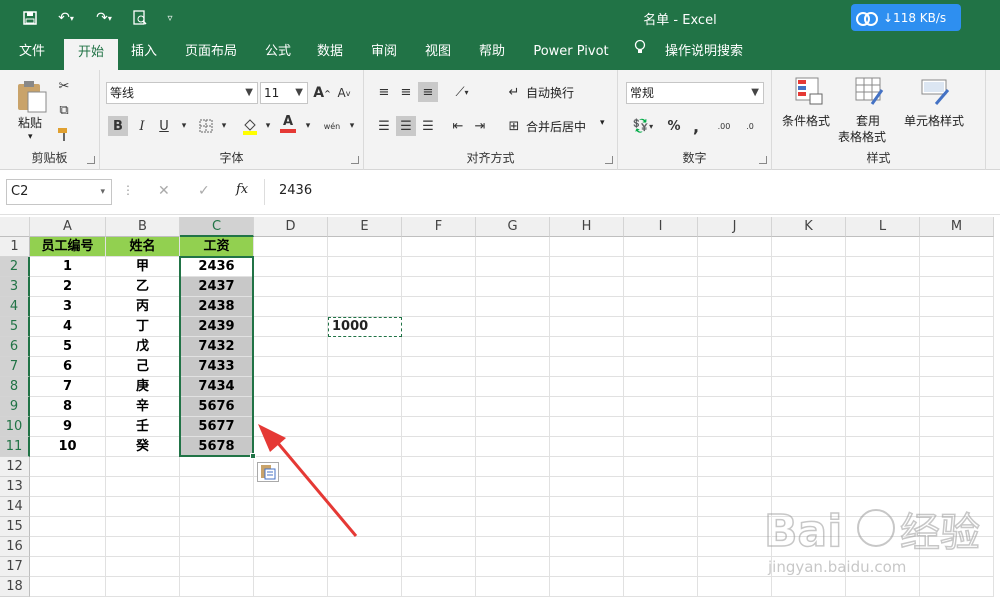  What do you see at coordinates (809, 227) in the screenshot?
I see `column-header-k: K` at bounding box center [809, 227].